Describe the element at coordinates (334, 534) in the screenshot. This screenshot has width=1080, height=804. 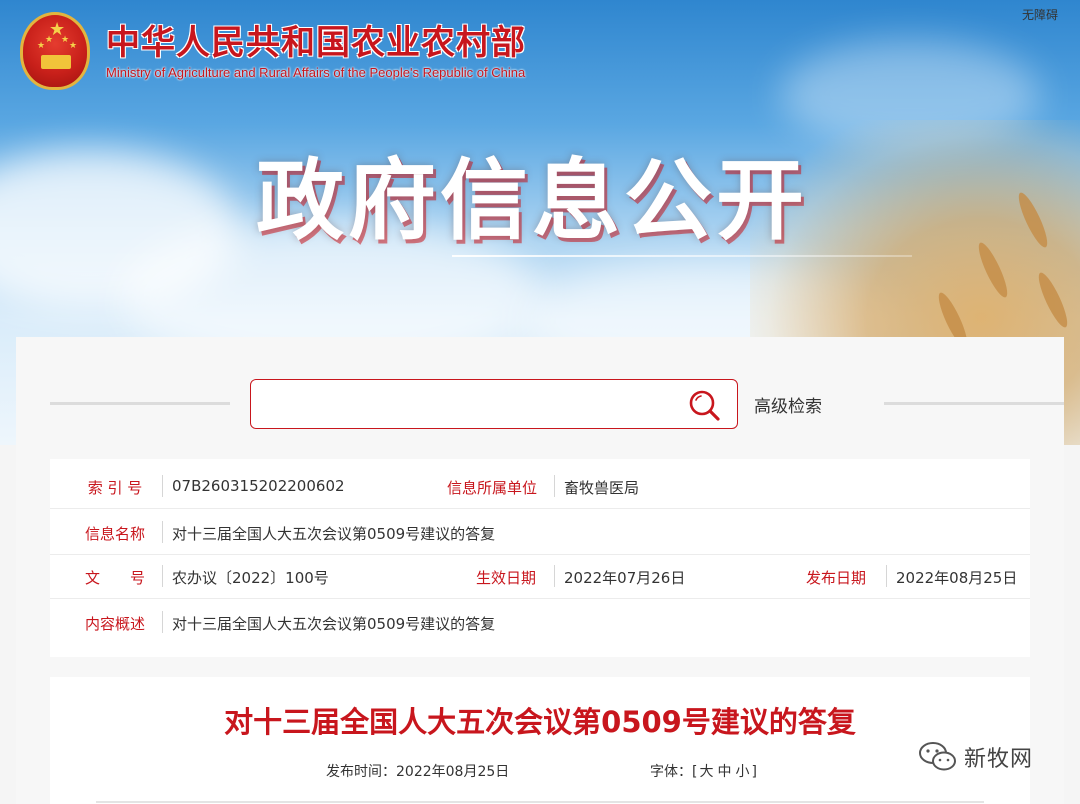
I see `info-name-value: 对十三届全国人大五次会议第0509号建议的答复` at that location.